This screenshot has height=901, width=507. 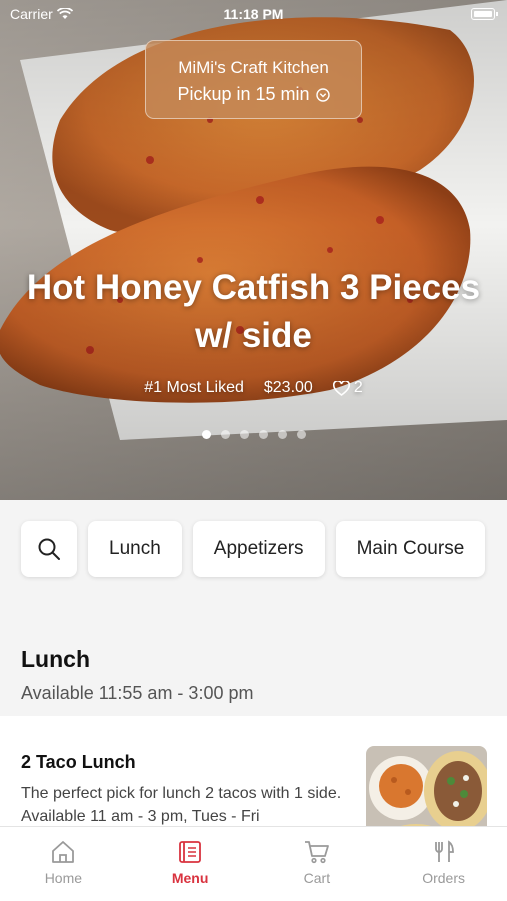 I want to click on tab-label: Home, so click(x=63, y=878).